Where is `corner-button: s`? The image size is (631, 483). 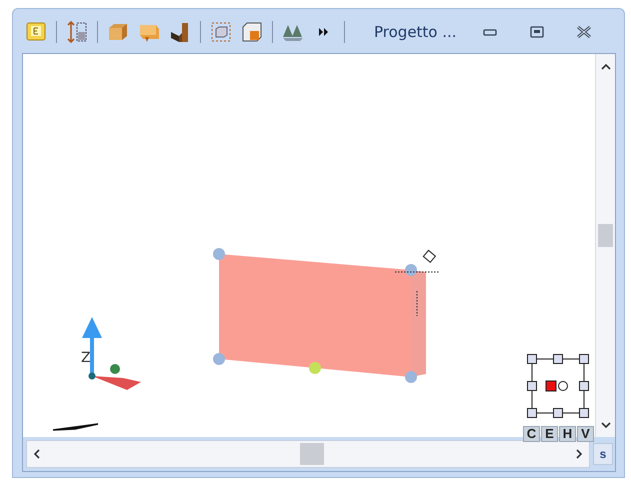
corner-button: s is located at coordinates (603, 454).